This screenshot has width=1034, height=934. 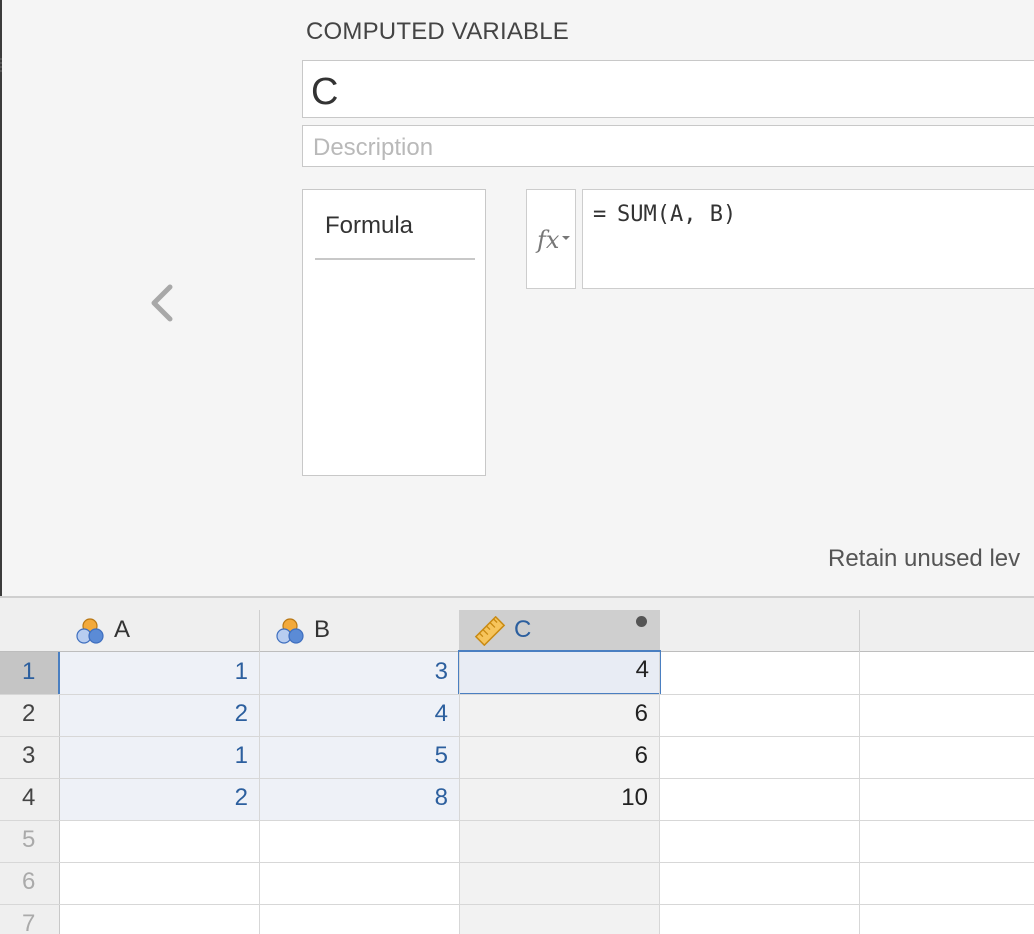 I want to click on column-header-a: A, so click(x=160, y=631).